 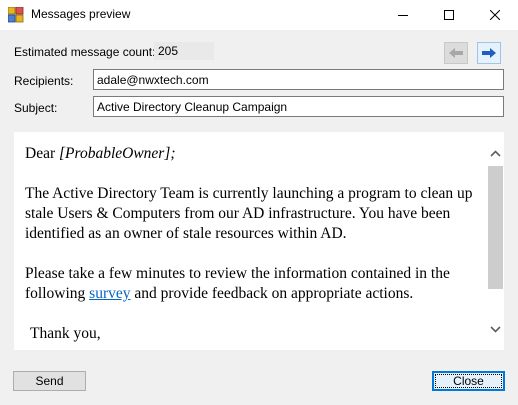 What do you see at coordinates (36, 108) in the screenshot?
I see `subject-label: Subject:` at bounding box center [36, 108].